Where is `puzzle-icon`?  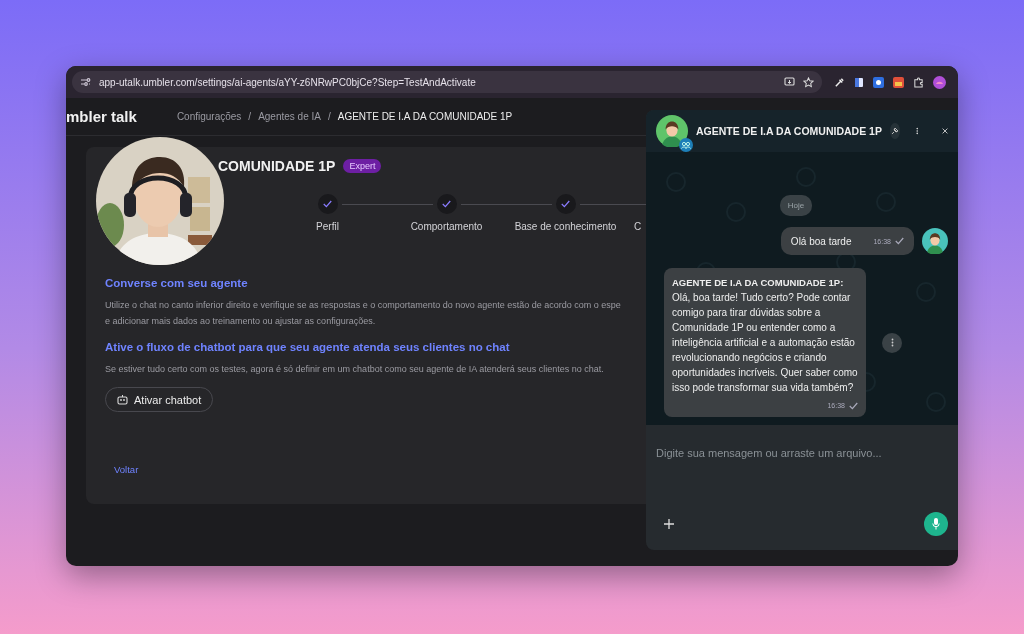
puzzle-icon is located at coordinates (918, 82).